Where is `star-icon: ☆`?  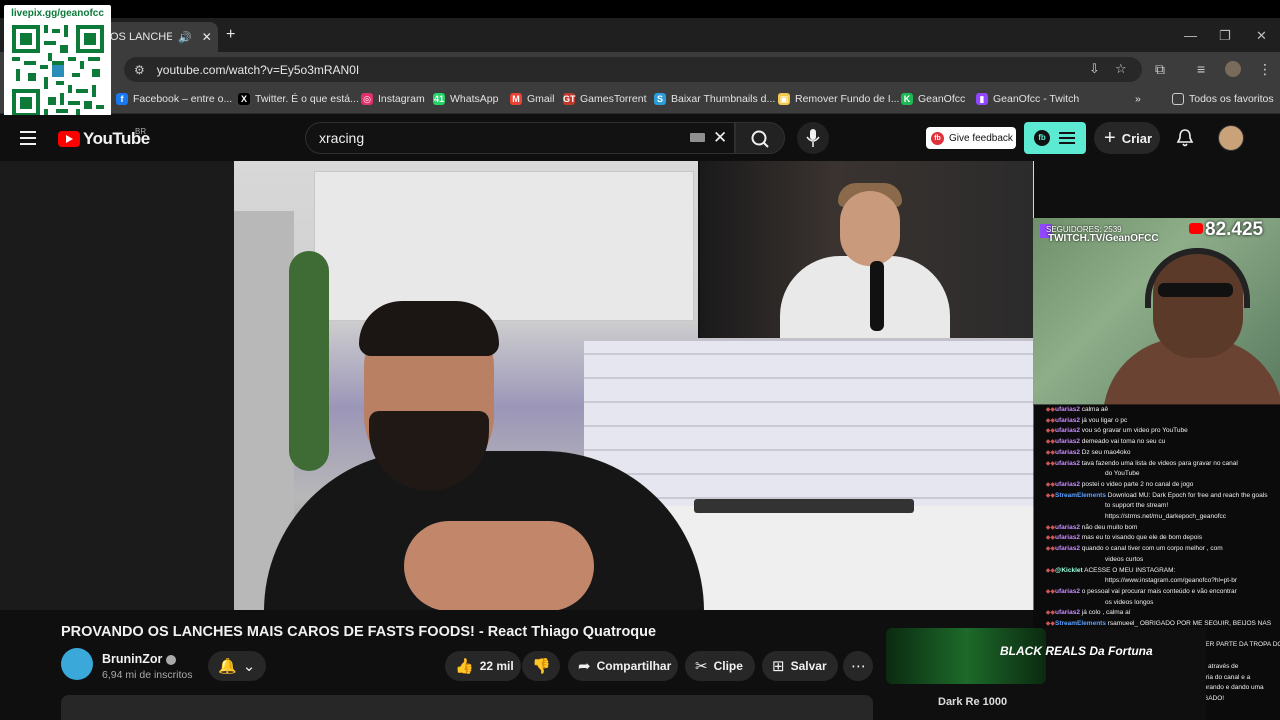 star-icon: ☆ is located at coordinates (1121, 69).